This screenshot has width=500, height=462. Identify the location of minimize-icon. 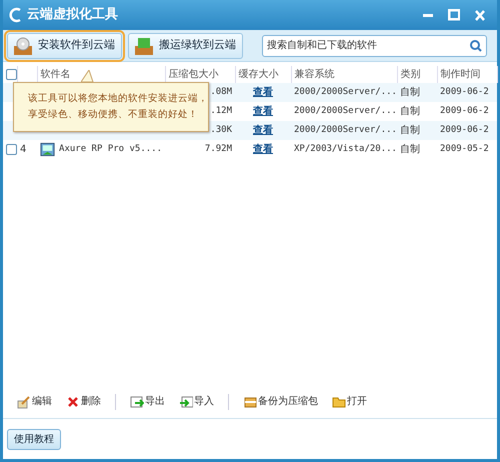
(428, 15).